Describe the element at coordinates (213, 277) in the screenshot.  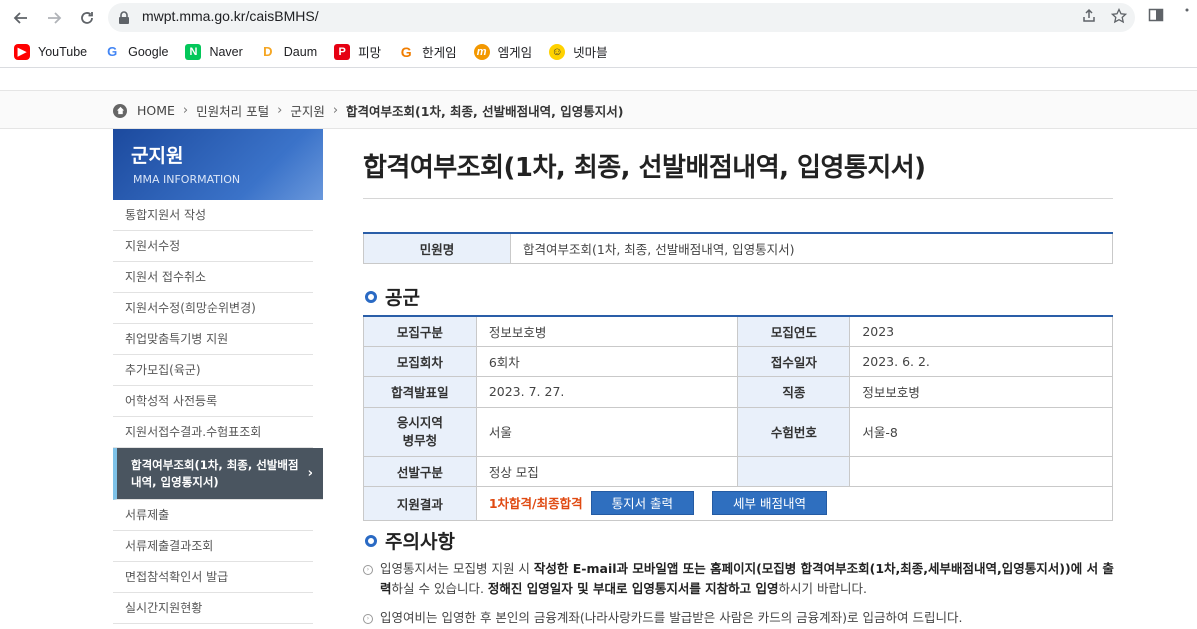
I see `sidebar-item: 지원서 접수취소` at that location.